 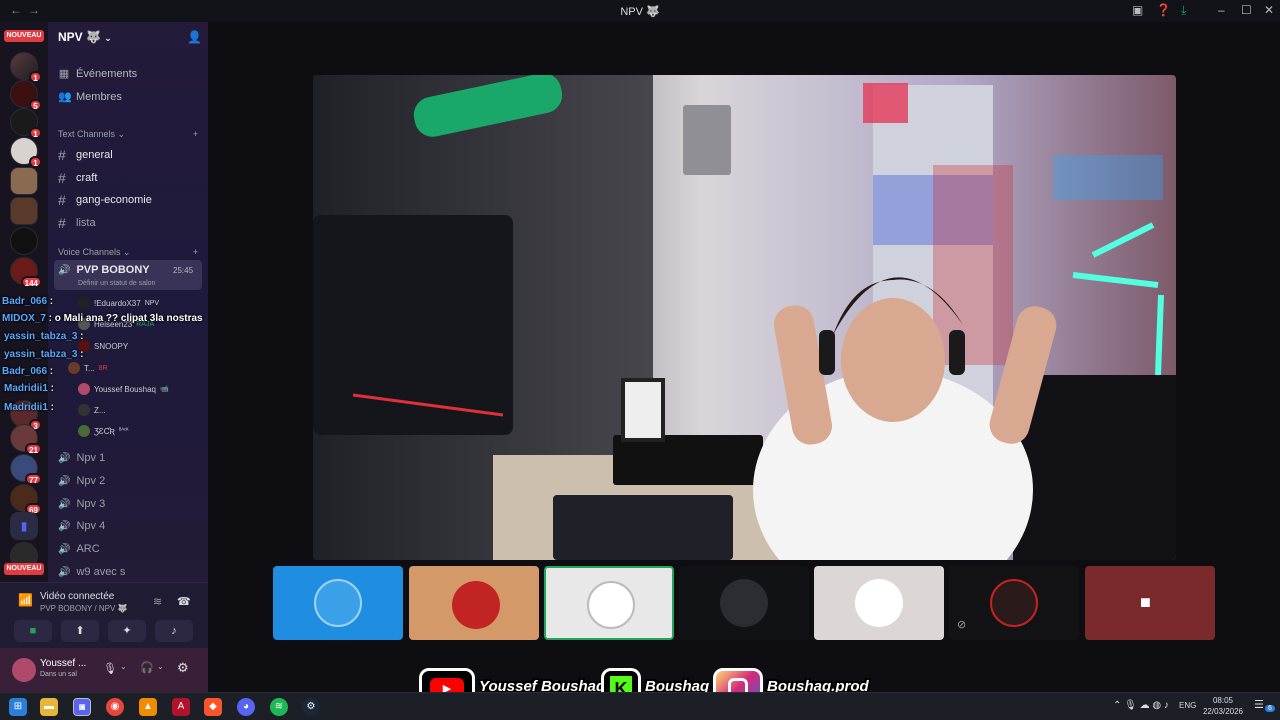 I want to click on activities-button: ✦, so click(x=127, y=631).